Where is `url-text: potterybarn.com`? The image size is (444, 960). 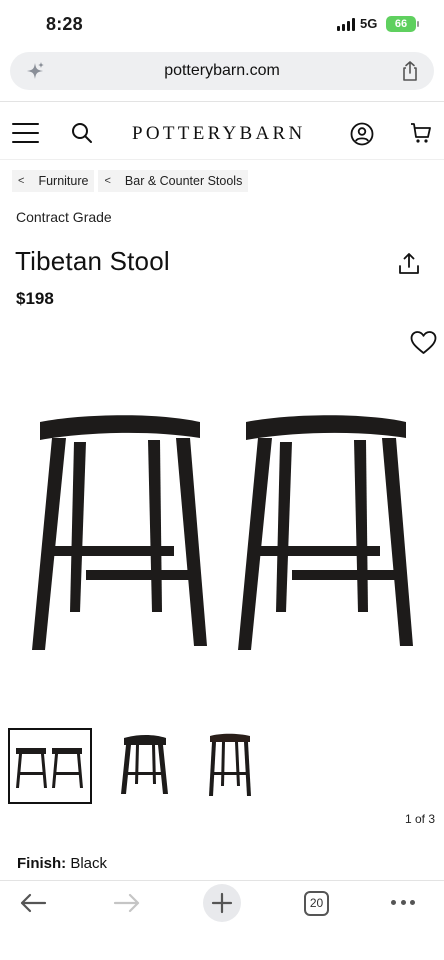
url-text: potterybarn.com is located at coordinates (222, 71).